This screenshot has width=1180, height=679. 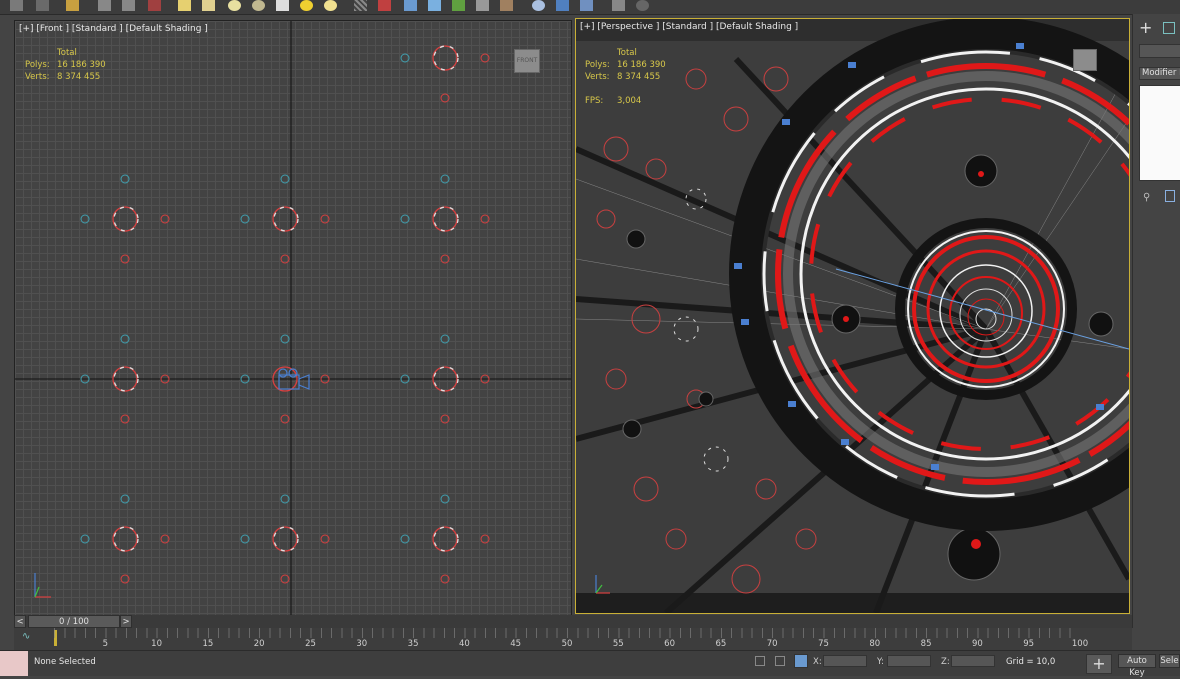 I want to click on tick-label: 90, so click(x=977, y=644).